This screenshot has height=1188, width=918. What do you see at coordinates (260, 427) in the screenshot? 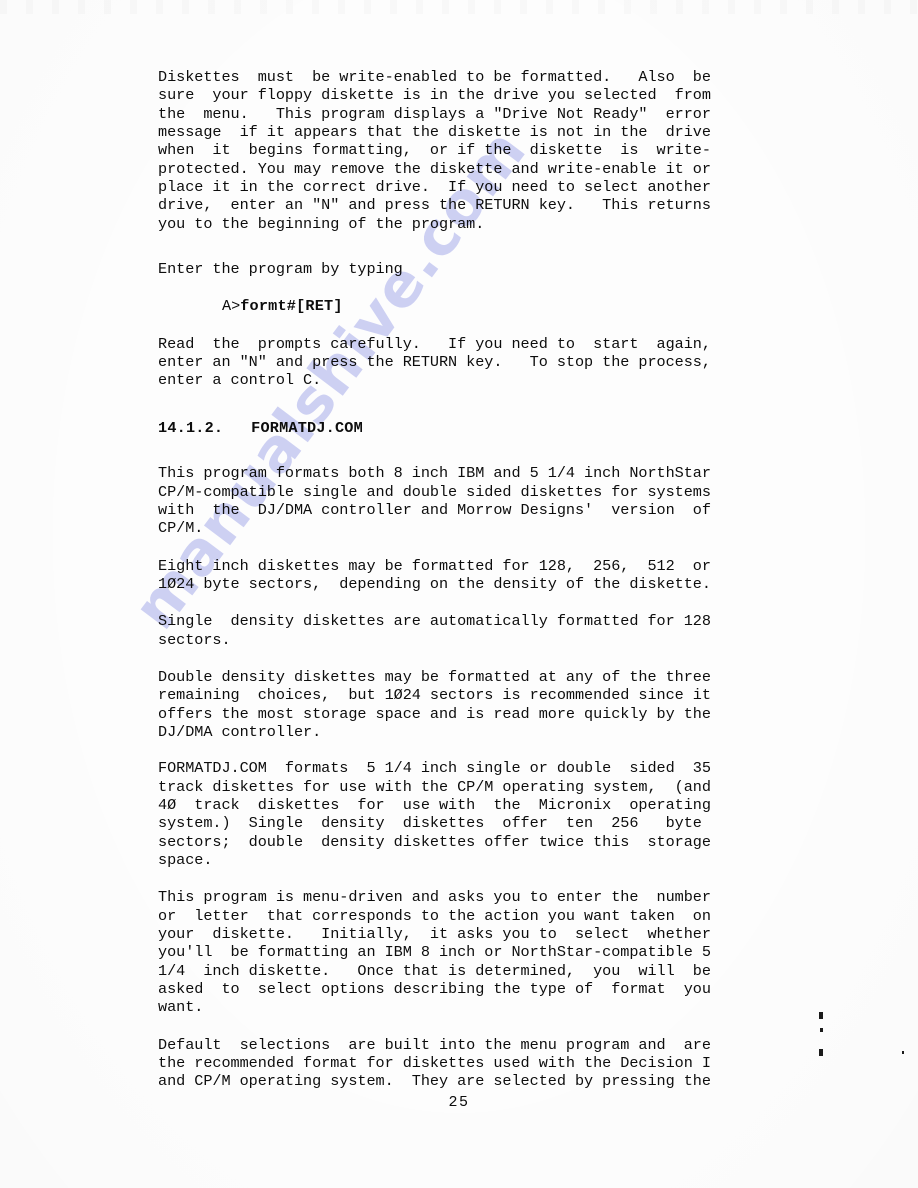
I see `section-heading-formatdj: 14.1.2. FORMATDJ.COM` at bounding box center [260, 427].